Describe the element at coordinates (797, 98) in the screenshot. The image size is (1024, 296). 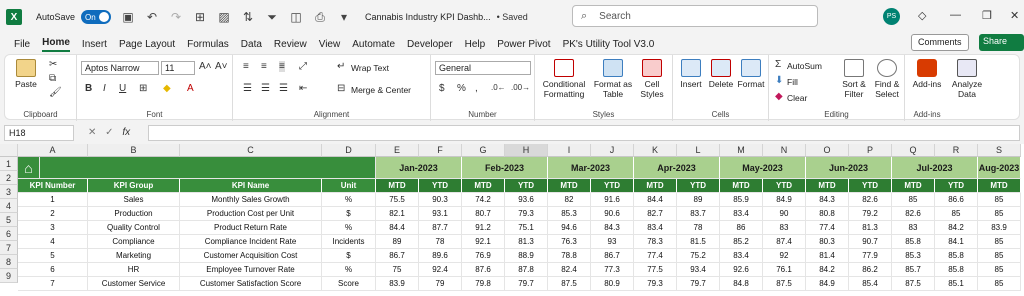
I see `clear-button: Clear` at that location.